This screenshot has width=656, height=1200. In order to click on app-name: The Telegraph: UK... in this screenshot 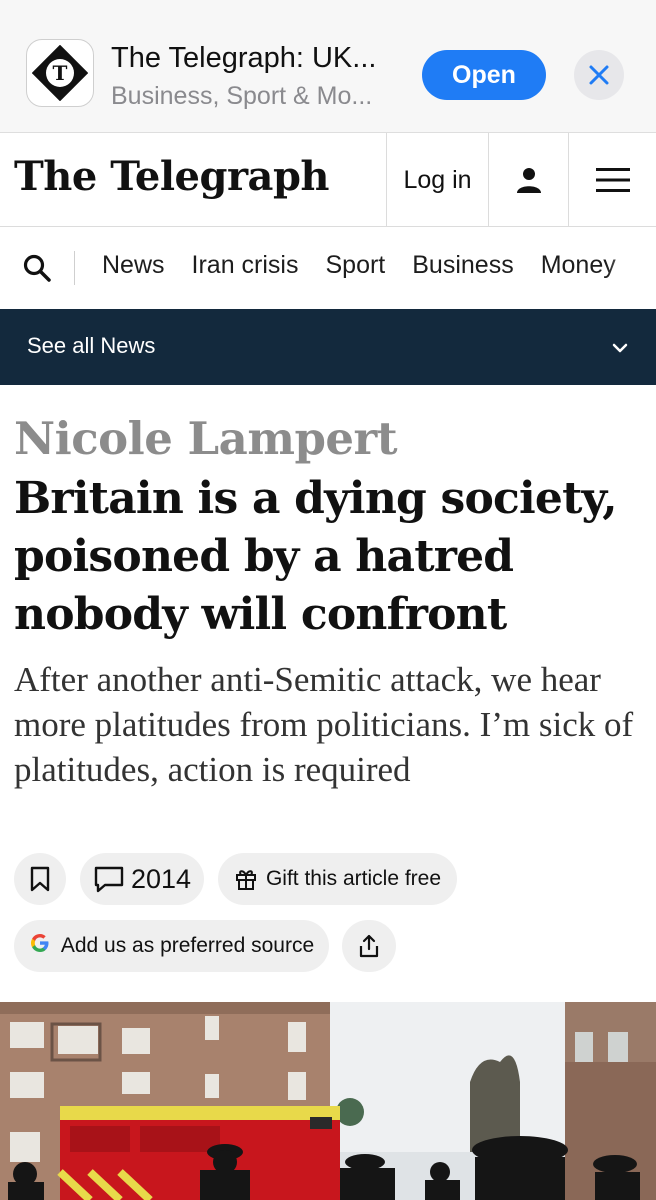, I will do `click(244, 58)`.